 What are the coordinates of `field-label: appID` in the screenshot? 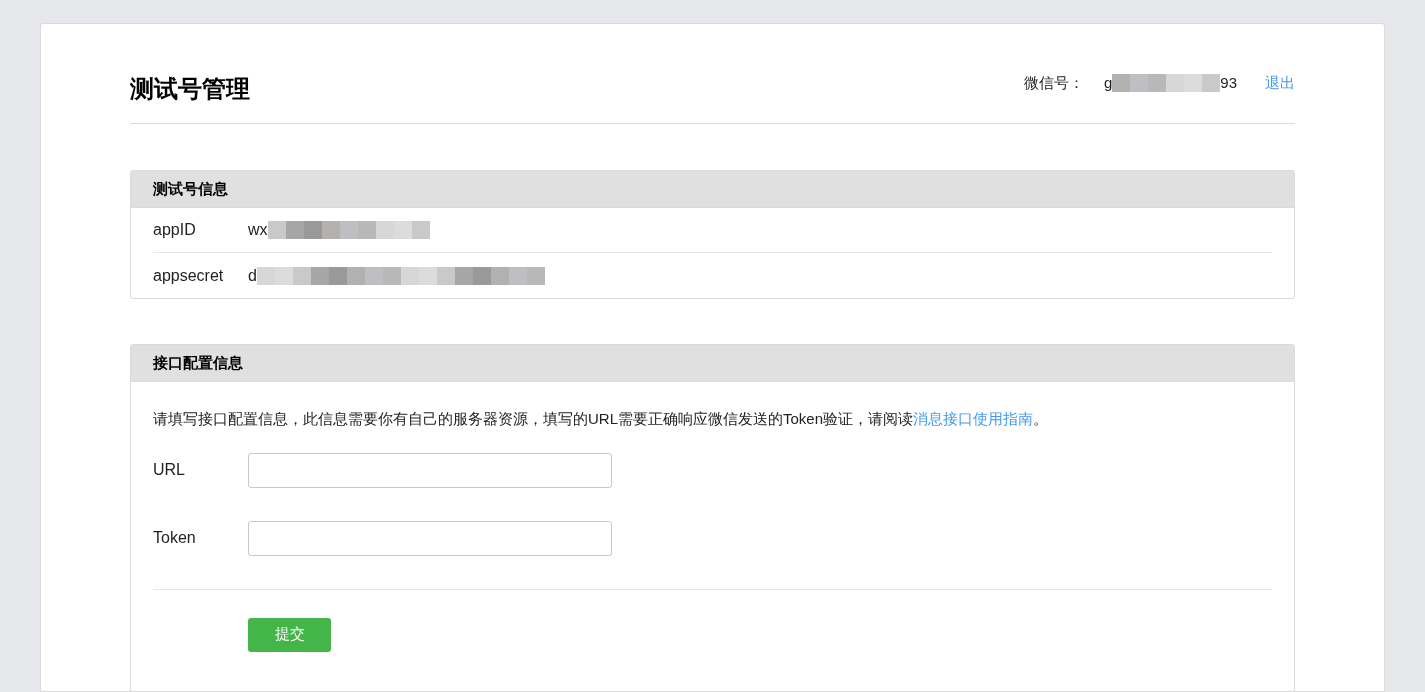 It's located at (175, 230).